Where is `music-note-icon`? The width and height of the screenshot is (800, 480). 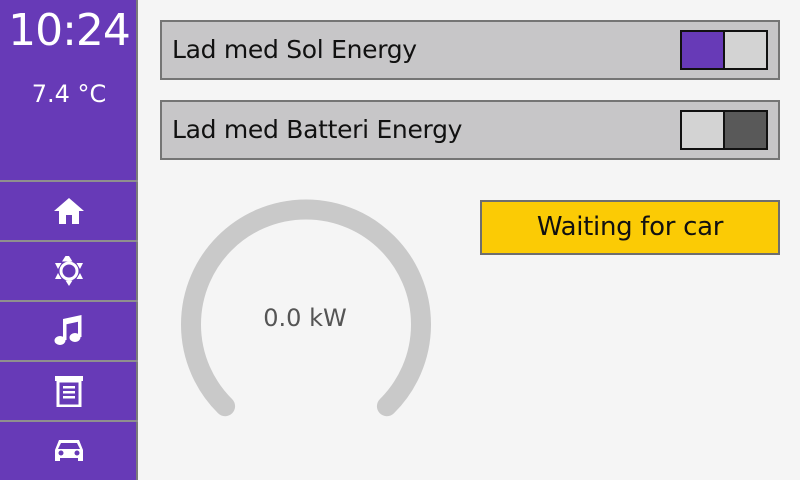 music-note-icon is located at coordinates (68, 330).